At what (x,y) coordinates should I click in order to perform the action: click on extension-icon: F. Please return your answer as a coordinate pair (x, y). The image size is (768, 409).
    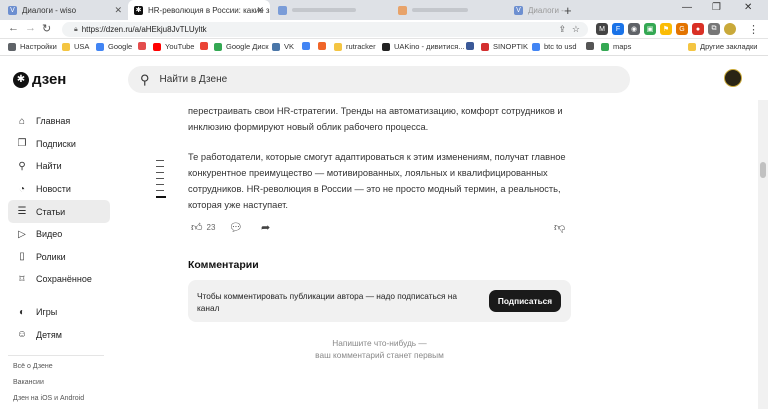
    Looking at the image, I should click on (618, 29).